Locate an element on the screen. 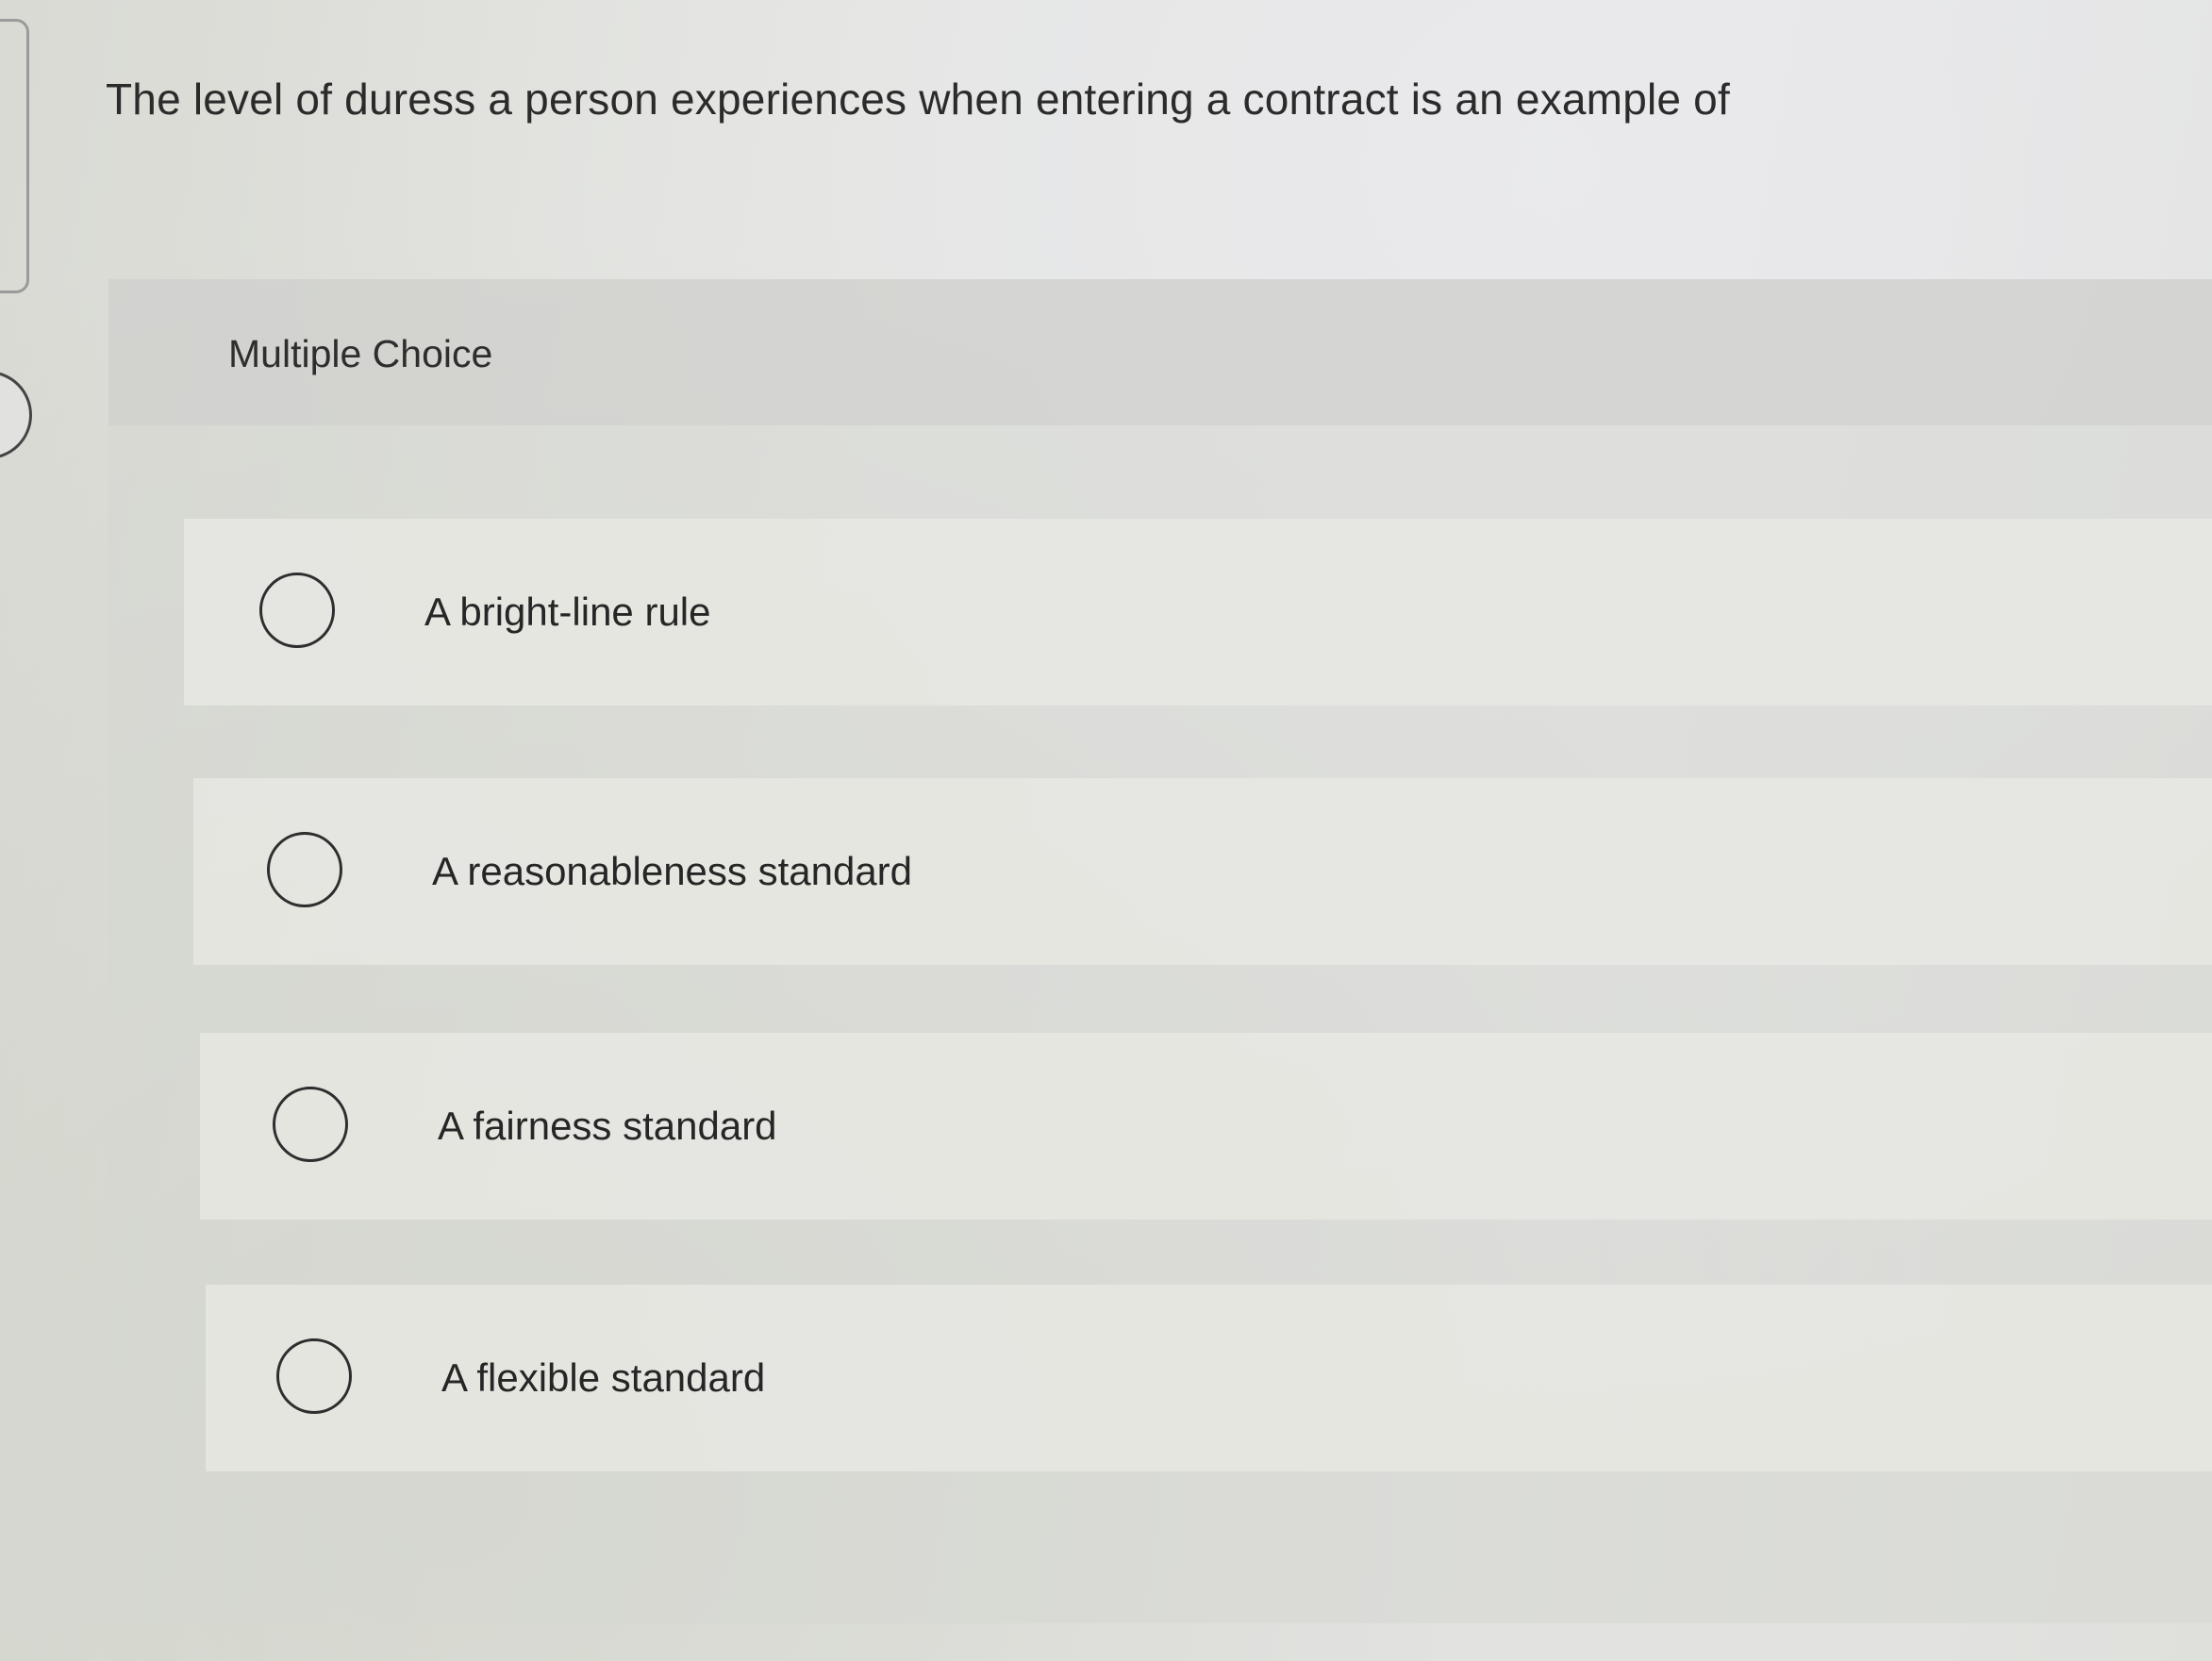 This screenshot has height=1661, width=2212. panel-header: Multiple Choice is located at coordinates (1160, 352).